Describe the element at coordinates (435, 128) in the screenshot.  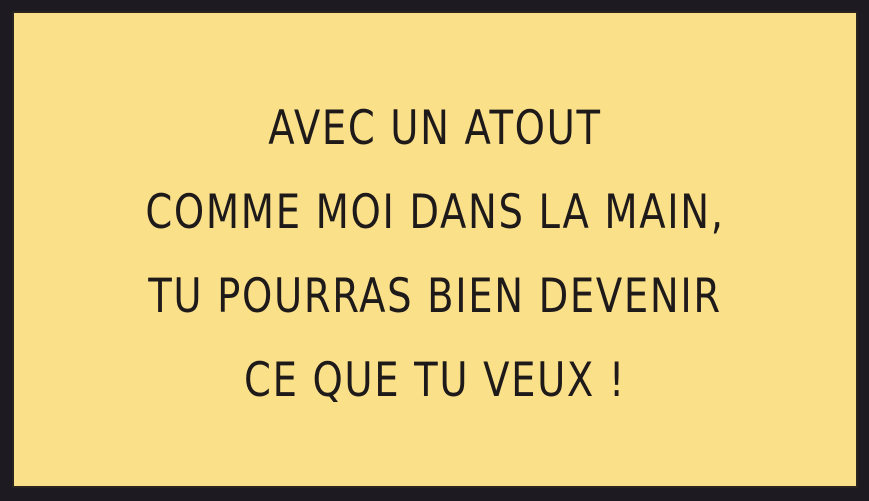
I see `caption-line-1: AVEC UN ATOUT` at that location.